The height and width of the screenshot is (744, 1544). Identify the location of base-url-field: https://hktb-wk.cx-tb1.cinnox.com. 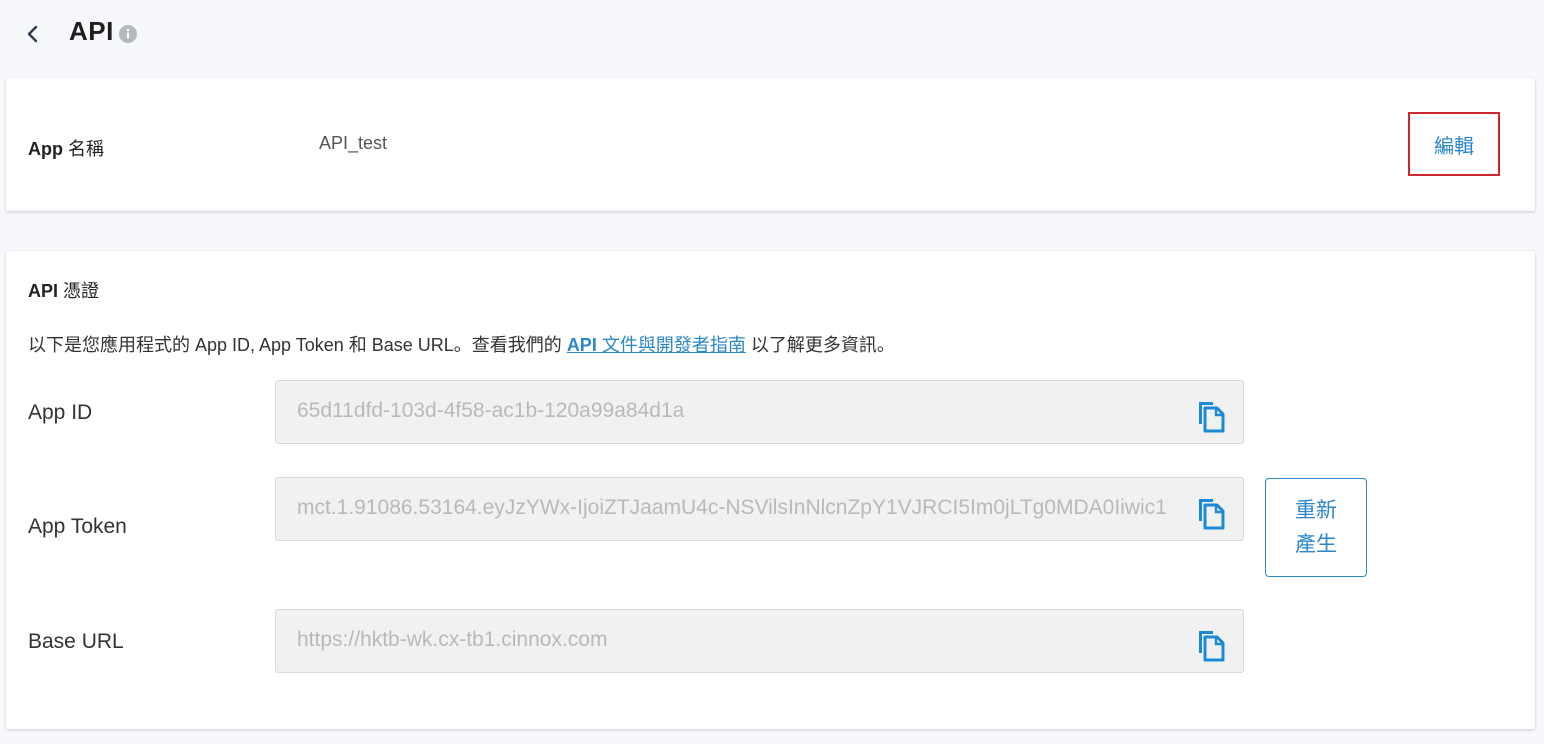
(759, 641).